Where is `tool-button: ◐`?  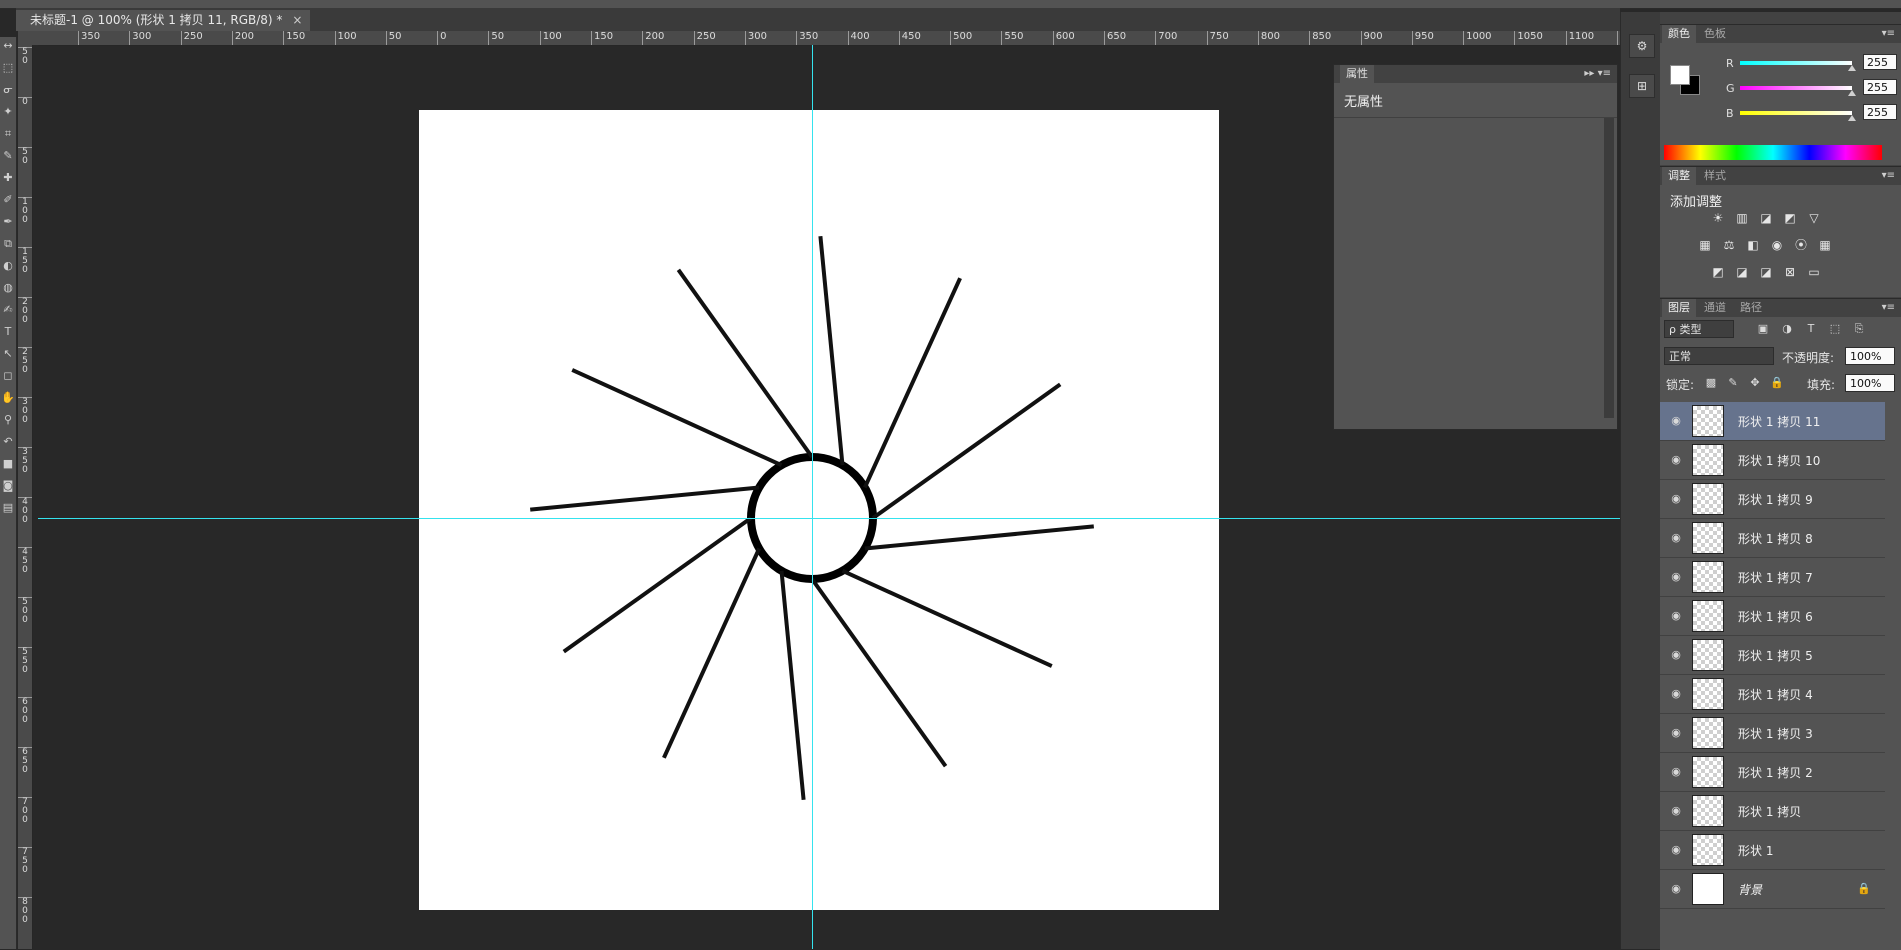
tool-button: ◐ is located at coordinates (8, 266).